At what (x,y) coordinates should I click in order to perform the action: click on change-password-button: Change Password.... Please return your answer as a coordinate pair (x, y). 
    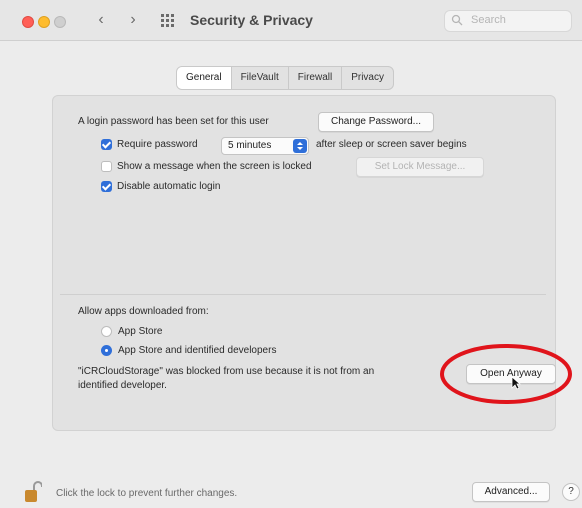
    Looking at the image, I should click on (376, 122).